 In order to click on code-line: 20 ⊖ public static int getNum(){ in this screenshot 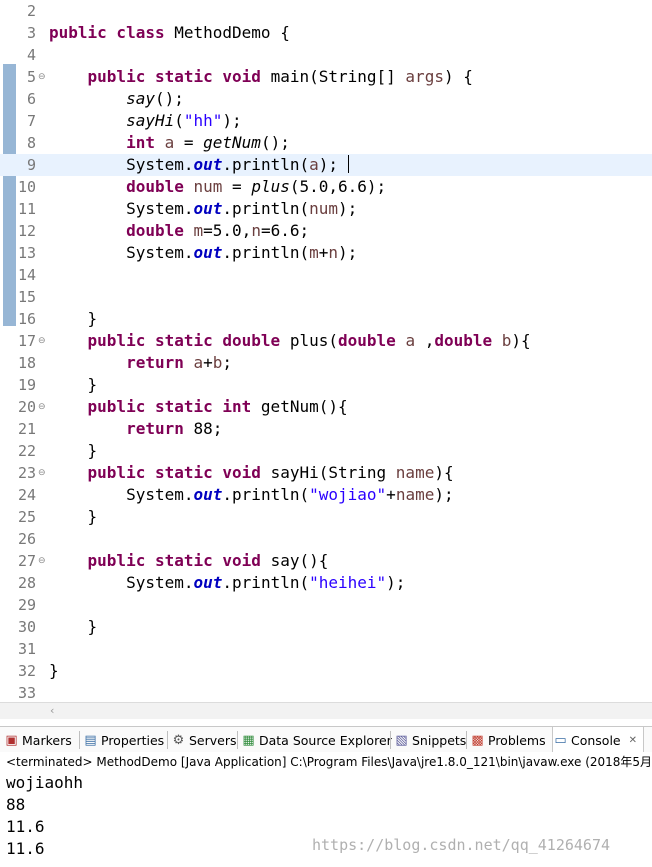, I will do `click(326, 407)`.